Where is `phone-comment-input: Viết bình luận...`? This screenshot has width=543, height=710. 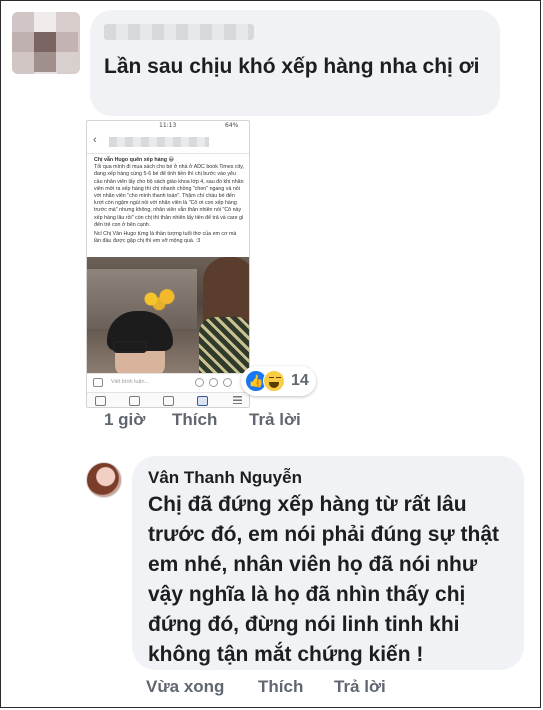
phone-comment-input: Viết bình luận... is located at coordinates (168, 382).